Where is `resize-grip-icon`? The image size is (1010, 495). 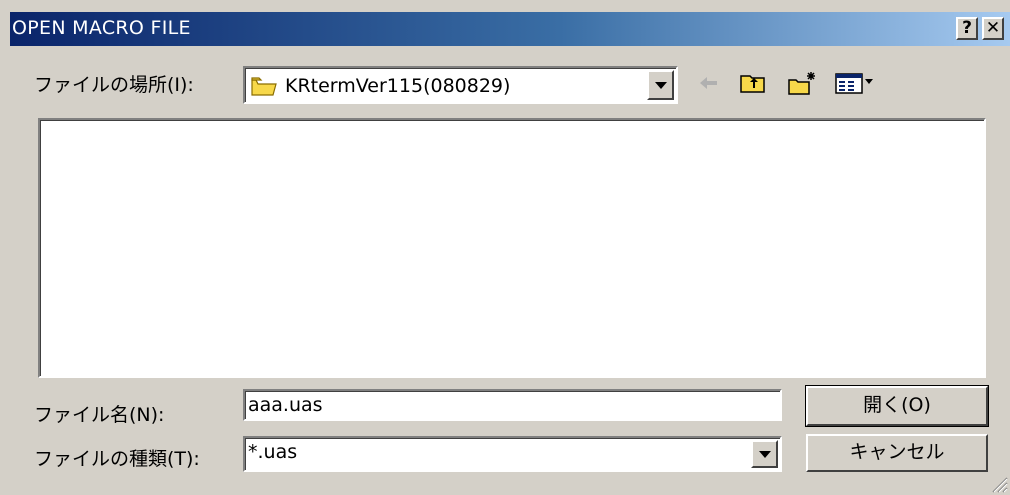 resize-grip-icon is located at coordinates (998, 483).